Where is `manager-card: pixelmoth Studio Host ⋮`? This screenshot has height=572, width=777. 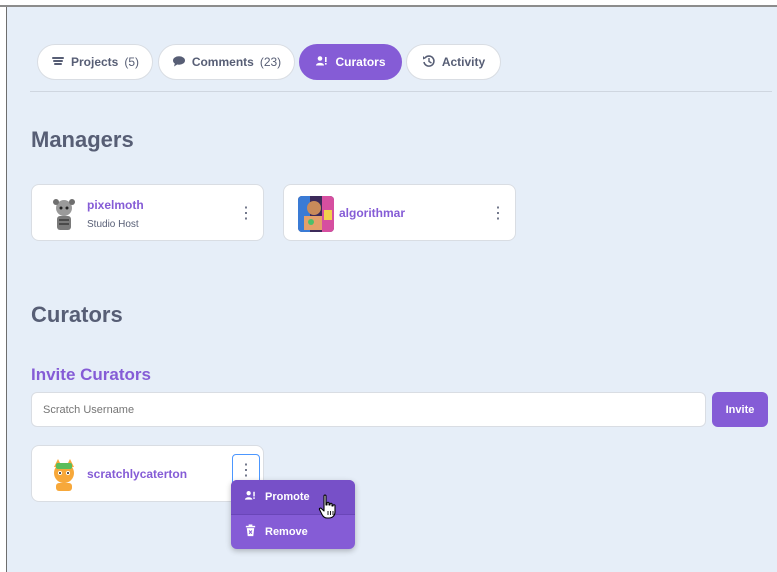
manager-card: pixelmoth Studio Host ⋮ is located at coordinates (147, 212).